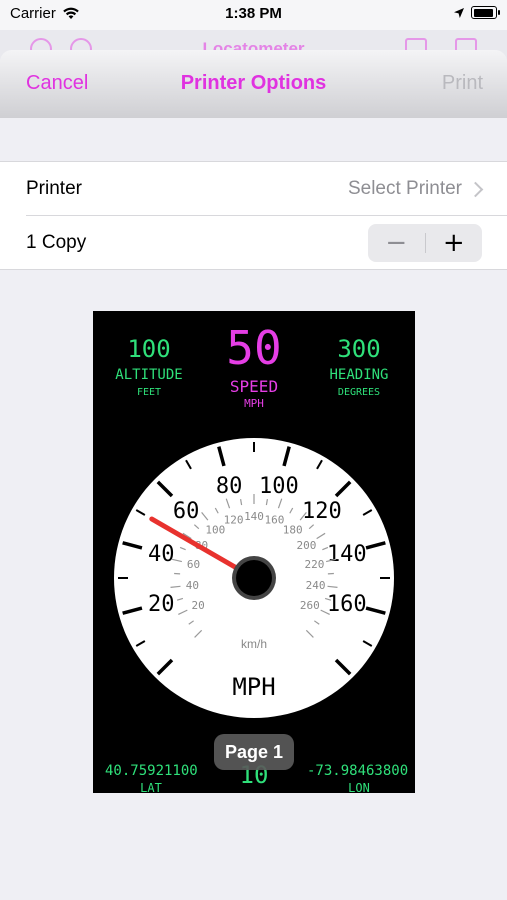 The image size is (507, 900). I want to click on copies-row: 1 Copy − +, so click(266, 242).